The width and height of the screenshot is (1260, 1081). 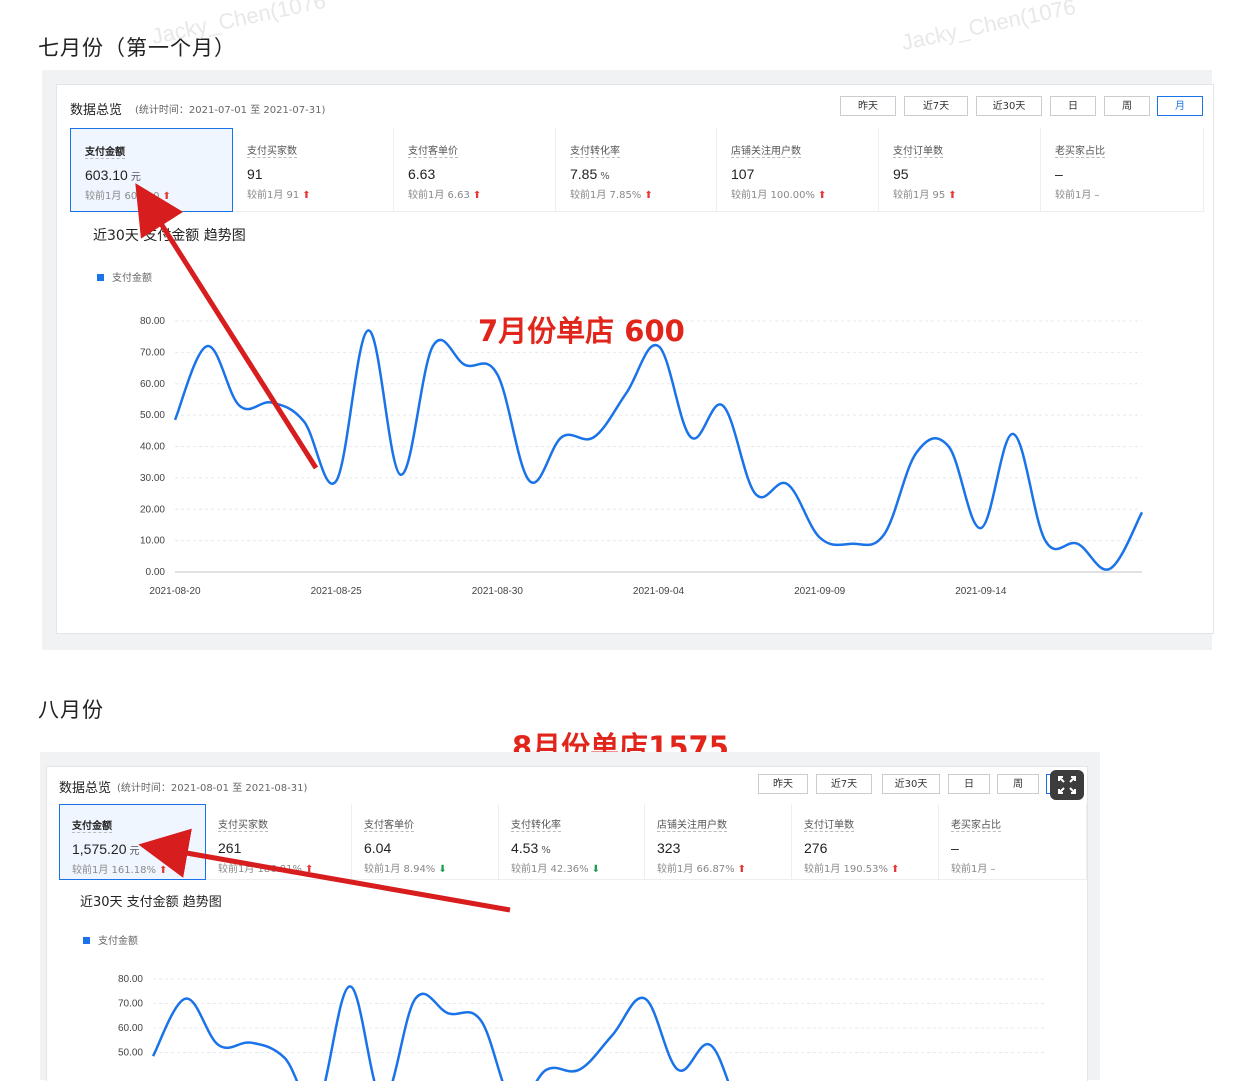 I want to click on metric-compare: 较前1月 7.85% ⬆, so click(x=643, y=193).